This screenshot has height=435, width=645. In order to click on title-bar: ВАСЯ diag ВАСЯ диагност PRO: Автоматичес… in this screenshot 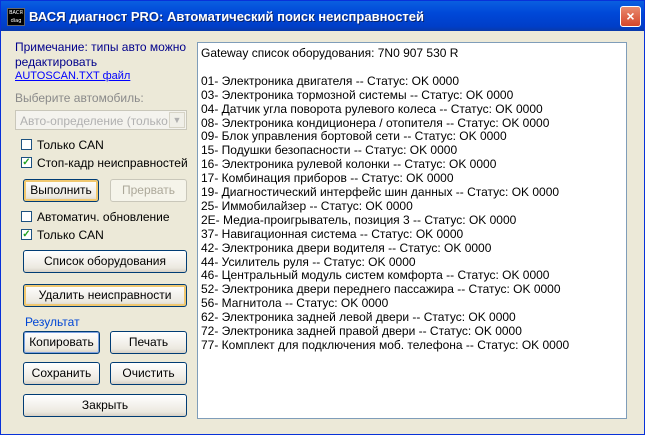, I will do `click(322, 16)`.